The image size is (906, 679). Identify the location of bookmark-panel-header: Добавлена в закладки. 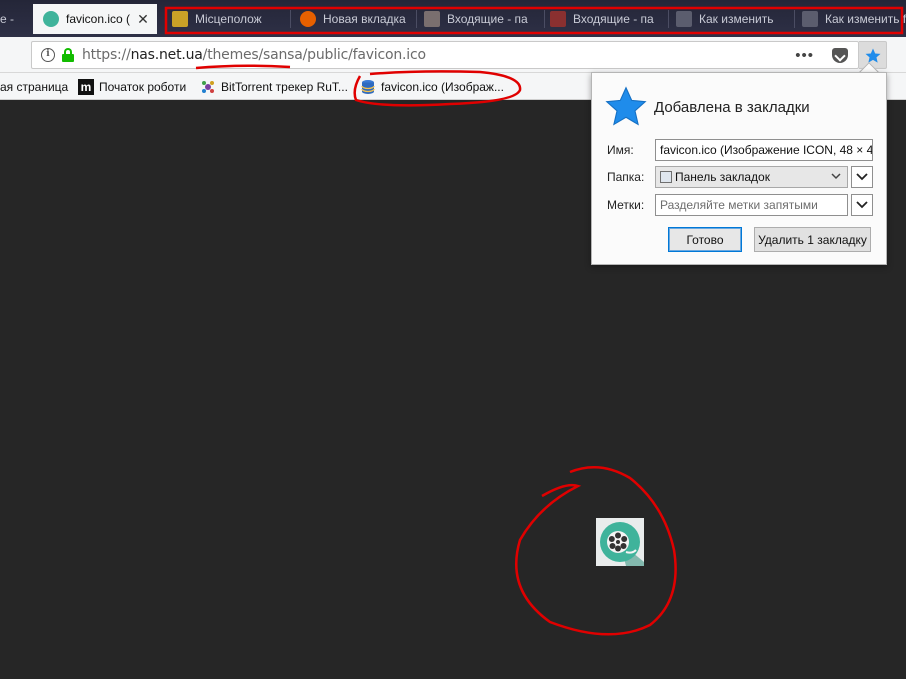
(707, 107).